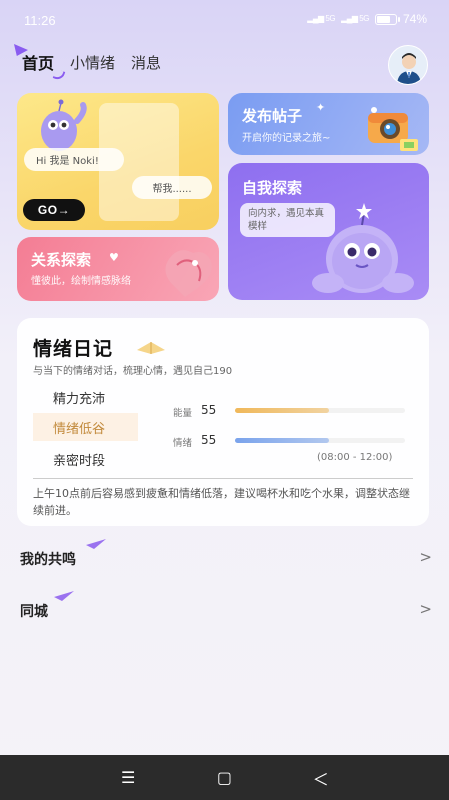 This screenshot has height=800, width=449. What do you see at coordinates (73, 349) in the screenshot?
I see `diary-title: 情绪日记` at bounding box center [73, 349].